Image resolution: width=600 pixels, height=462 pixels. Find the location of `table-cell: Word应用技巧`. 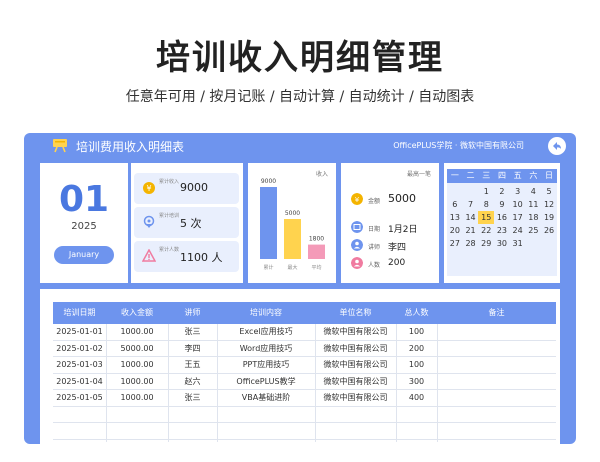

table-cell: Word应用技巧 is located at coordinates (266, 349).